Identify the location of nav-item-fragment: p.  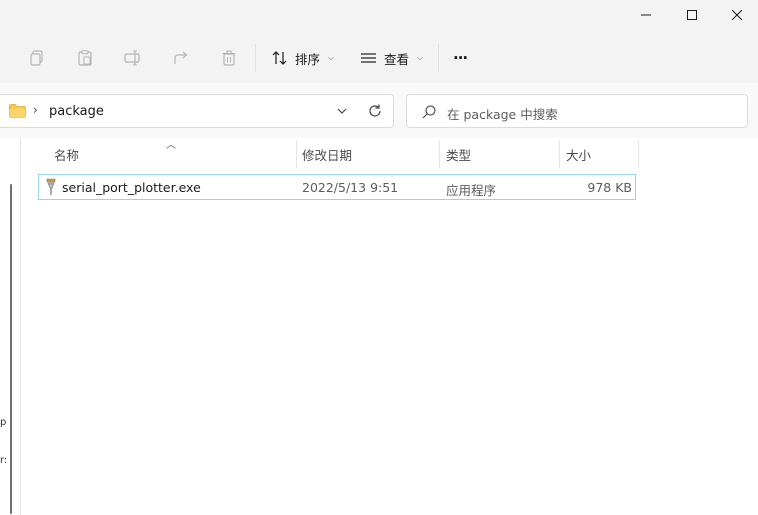
(3, 422).